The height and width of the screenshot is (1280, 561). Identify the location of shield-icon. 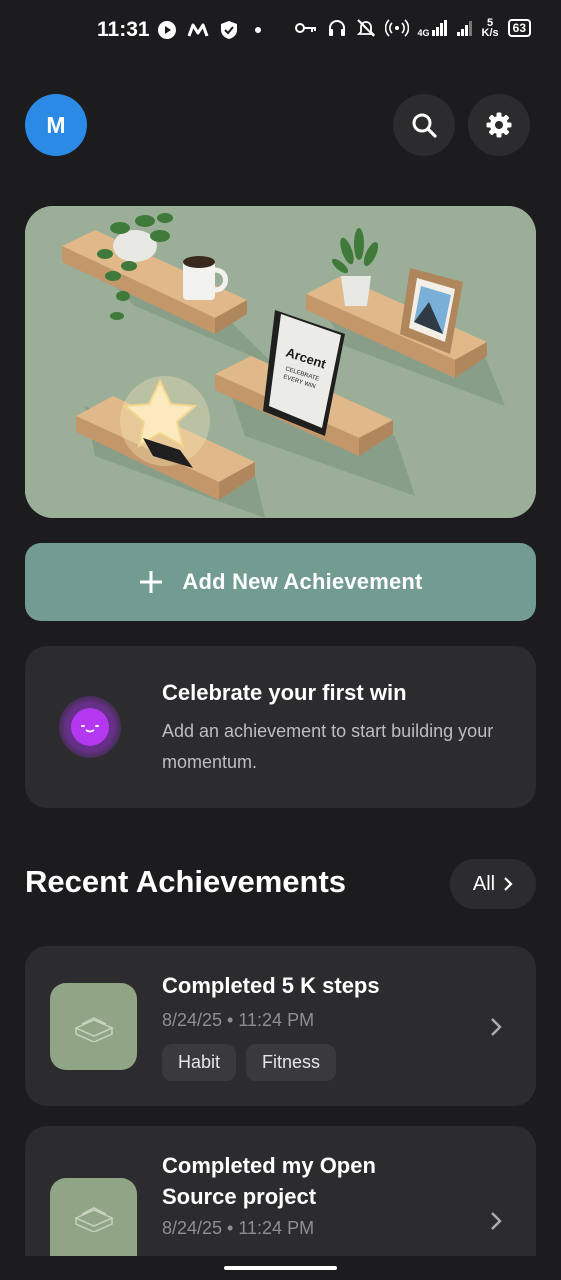
(229, 30).